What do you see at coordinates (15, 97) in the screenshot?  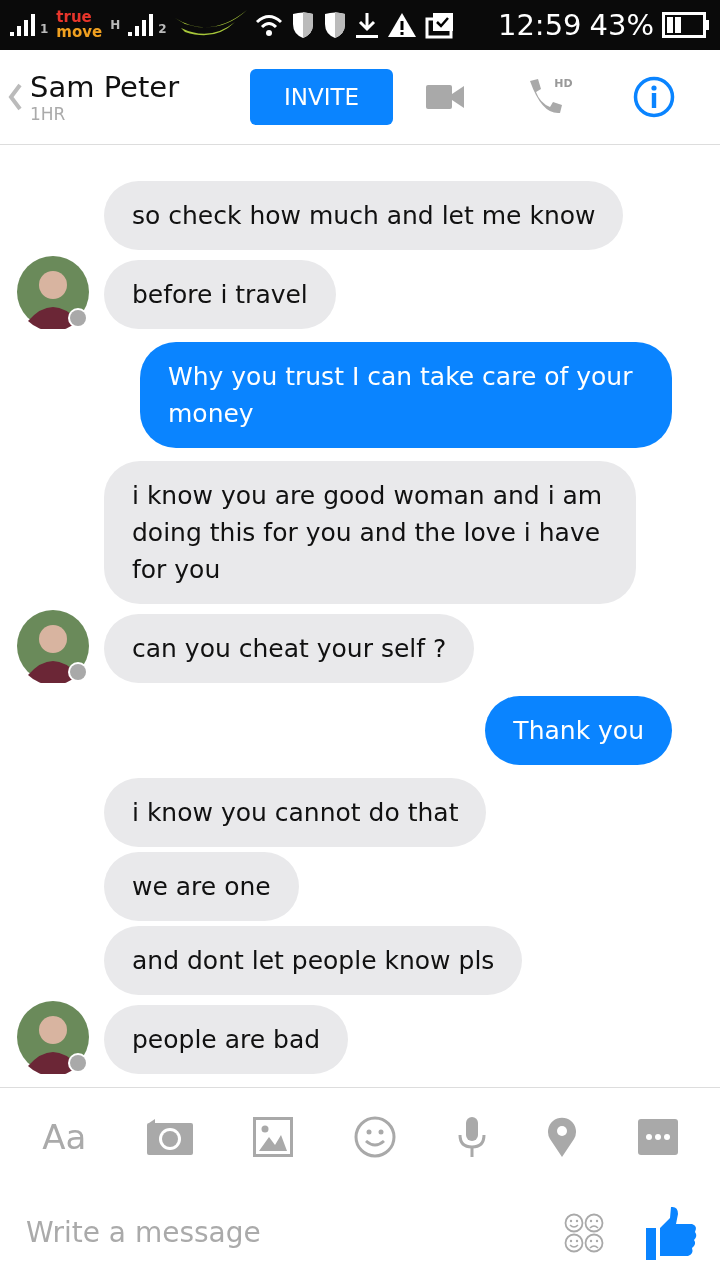 I see `back-icon` at bounding box center [15, 97].